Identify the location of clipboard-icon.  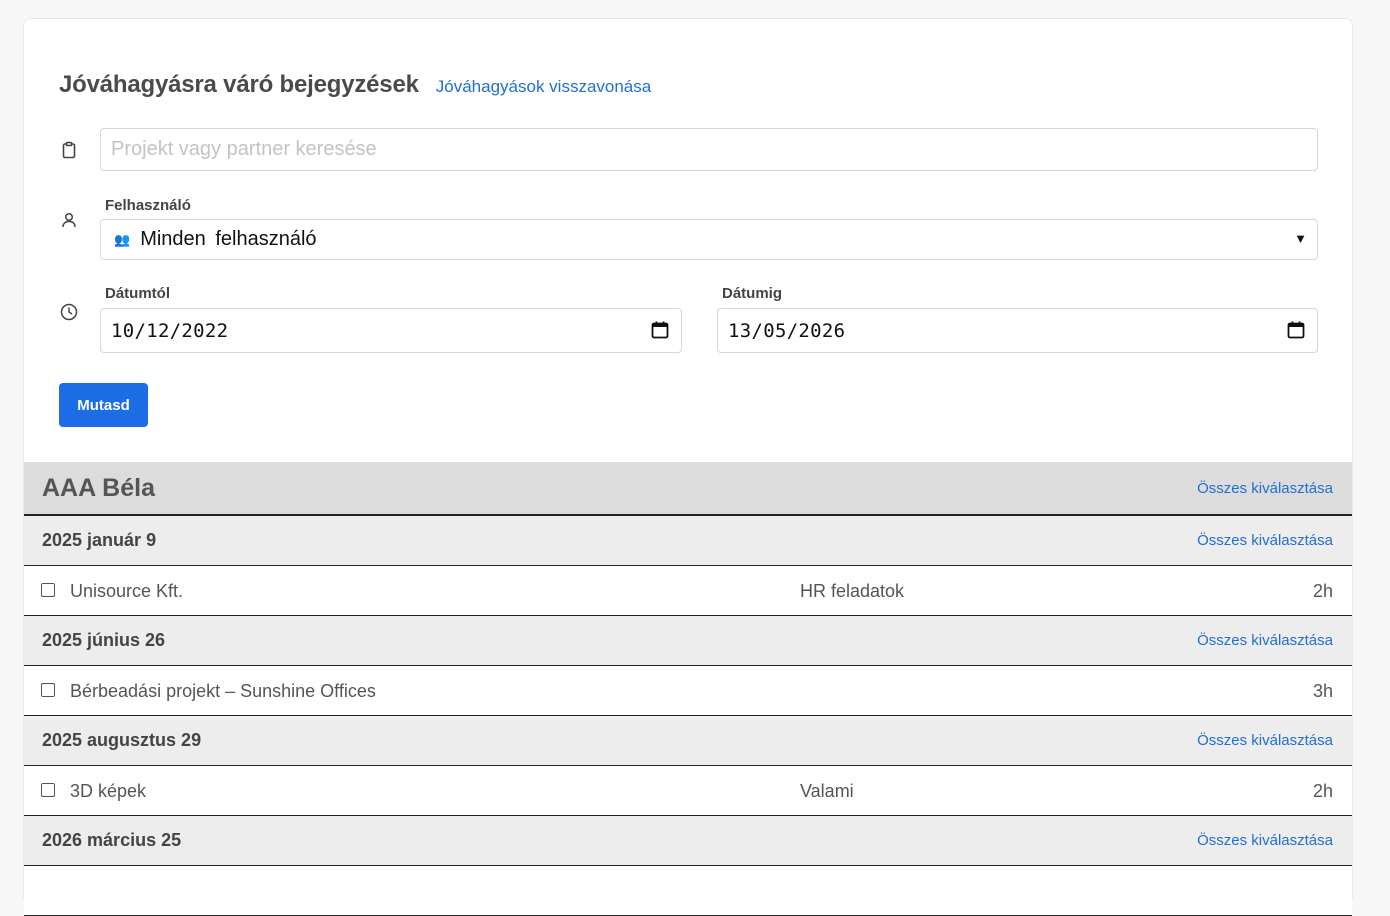
(69, 150).